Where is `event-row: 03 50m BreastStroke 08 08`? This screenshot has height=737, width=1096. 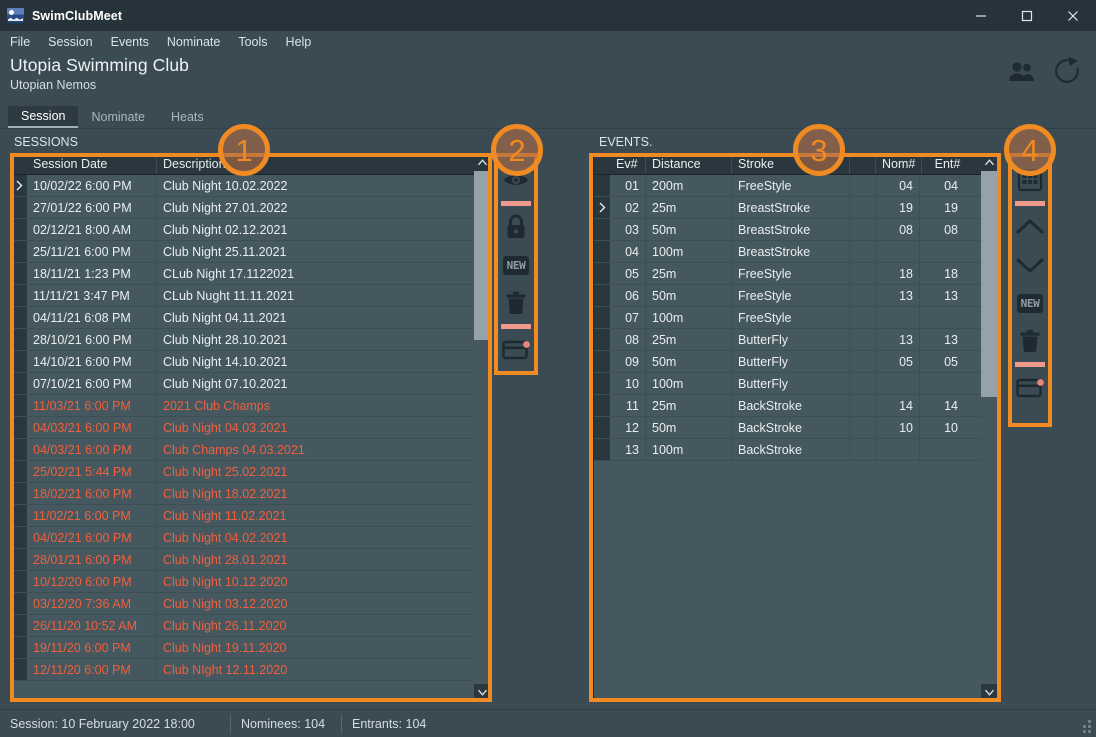 event-row: 03 50m BreastStroke 08 08 is located at coordinates (796, 230).